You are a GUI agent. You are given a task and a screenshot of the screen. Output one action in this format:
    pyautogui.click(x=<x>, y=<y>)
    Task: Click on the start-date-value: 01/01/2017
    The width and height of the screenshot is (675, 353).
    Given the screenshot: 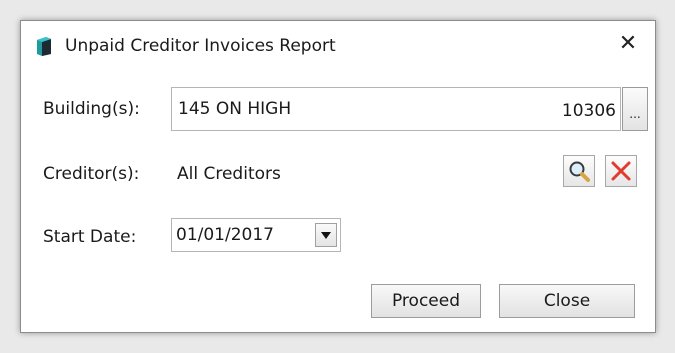 What is the action you would take?
    pyautogui.click(x=225, y=235)
    